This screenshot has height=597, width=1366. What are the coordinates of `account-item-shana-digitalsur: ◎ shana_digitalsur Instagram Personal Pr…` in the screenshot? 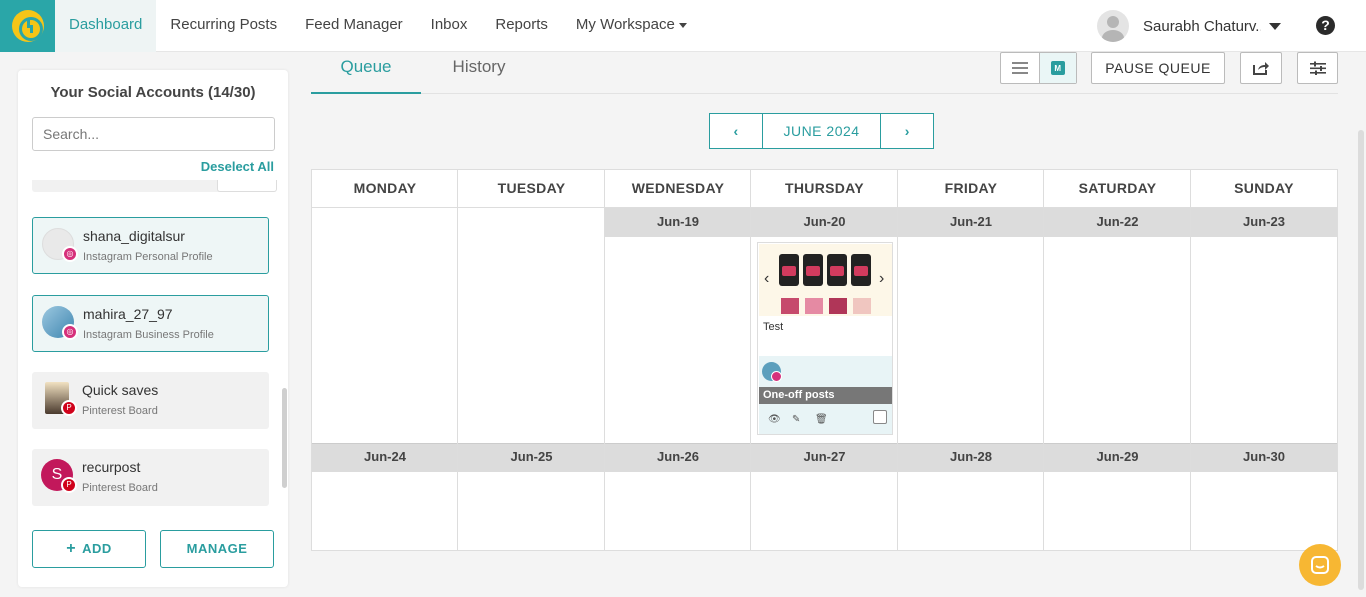 It's located at (150, 245).